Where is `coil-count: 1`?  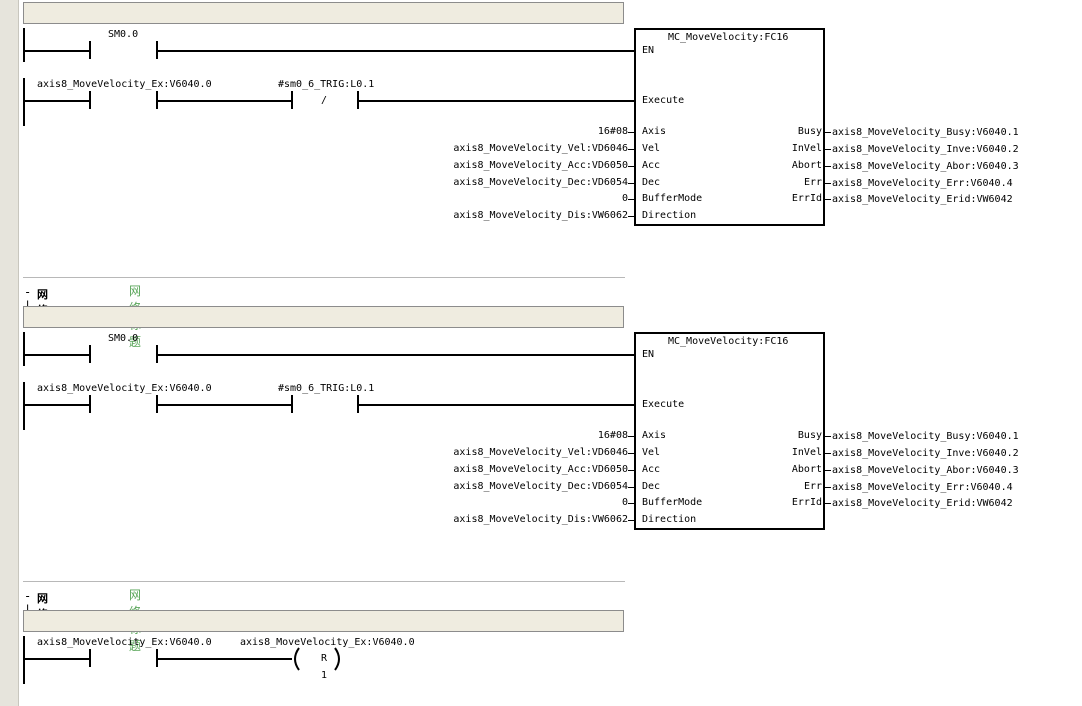
coil-count: 1 is located at coordinates (324, 675).